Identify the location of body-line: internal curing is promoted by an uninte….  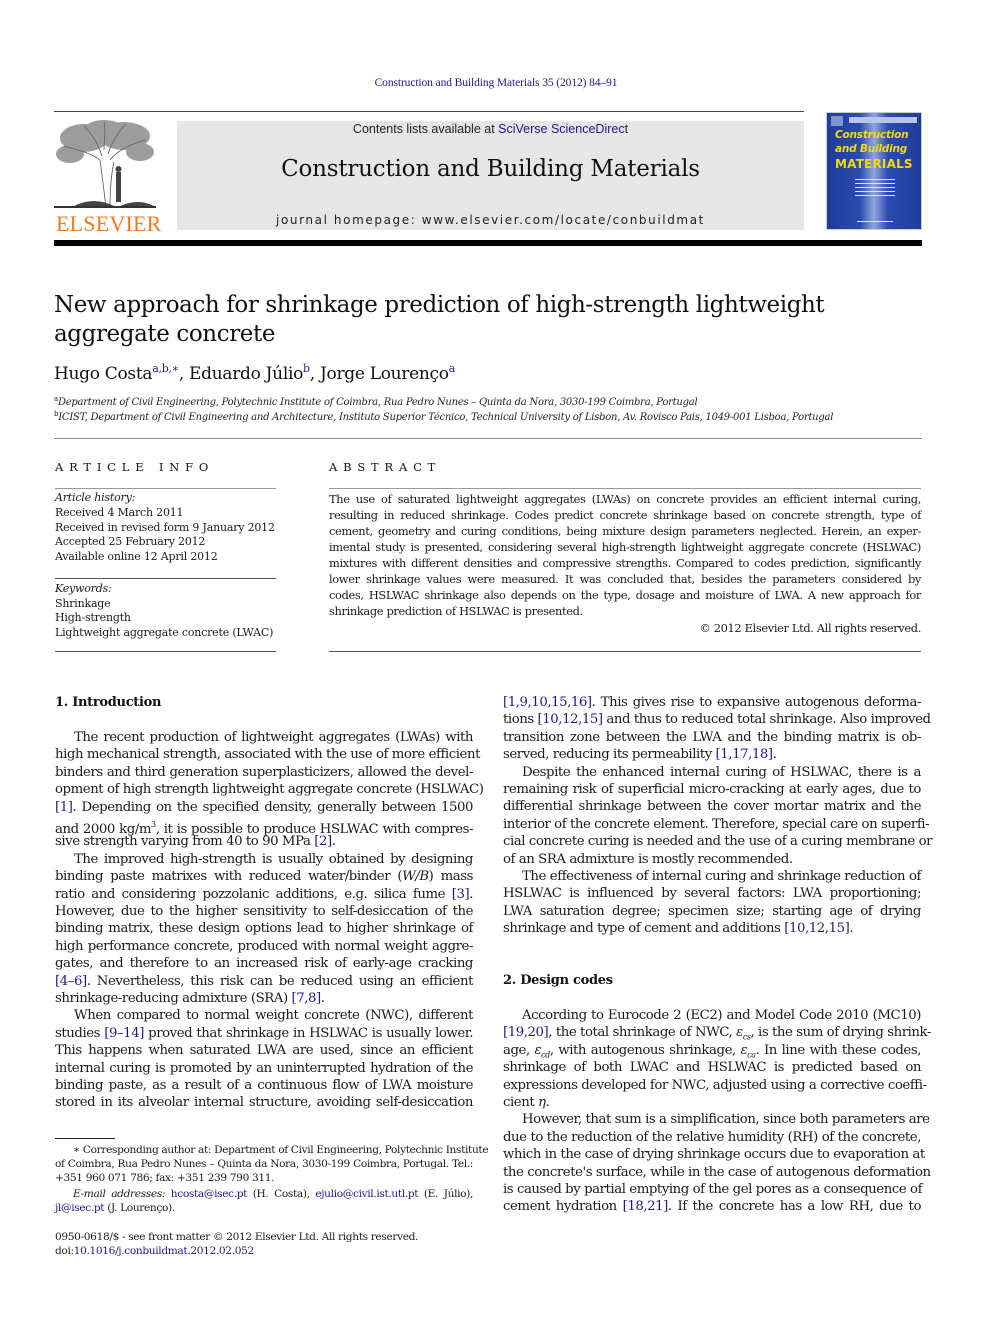
(264, 1068).